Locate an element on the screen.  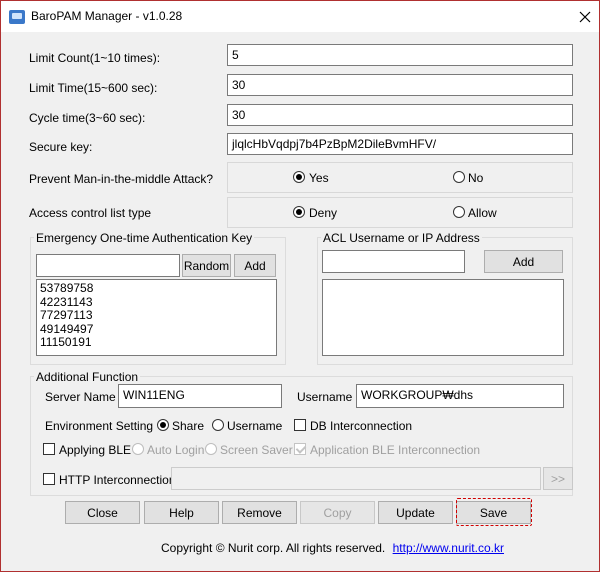
acl-add-button: Add is located at coordinates (523, 261).